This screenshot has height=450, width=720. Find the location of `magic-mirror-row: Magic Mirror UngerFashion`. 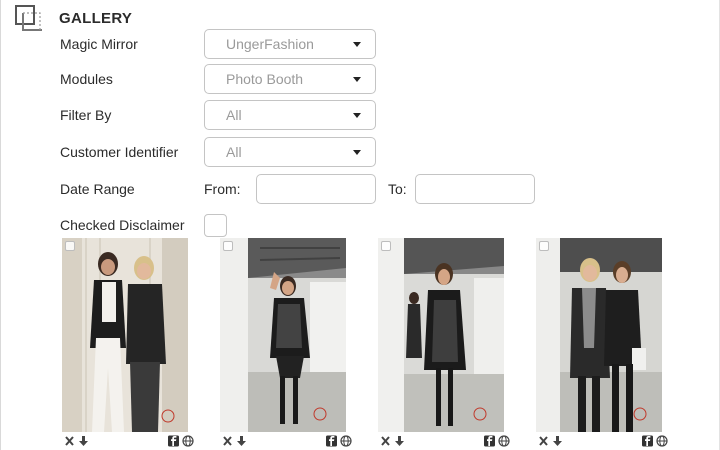

magic-mirror-row: Magic Mirror UngerFashion is located at coordinates (218, 44).